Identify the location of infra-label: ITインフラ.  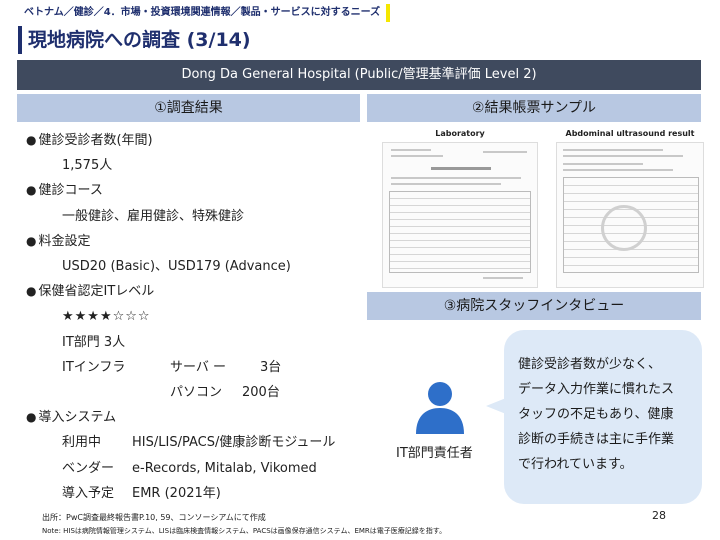
(94, 367).